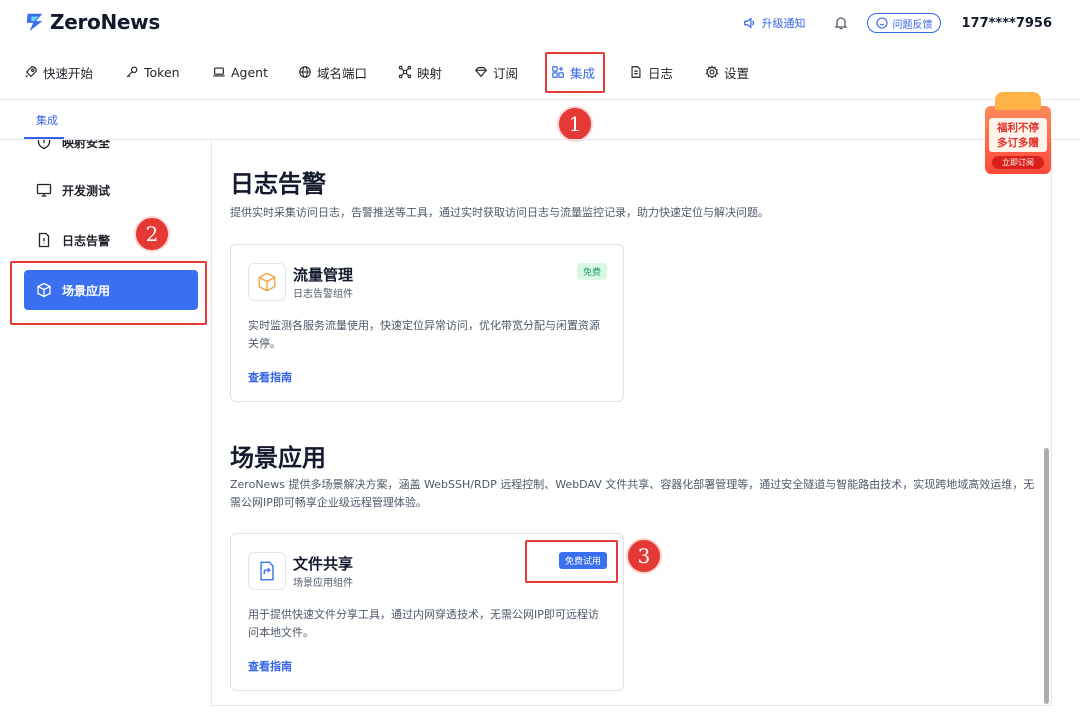 The height and width of the screenshot is (712, 1080). What do you see at coordinates (86, 190) in the screenshot?
I see `sidebar-item-label: 开发测试` at bounding box center [86, 190].